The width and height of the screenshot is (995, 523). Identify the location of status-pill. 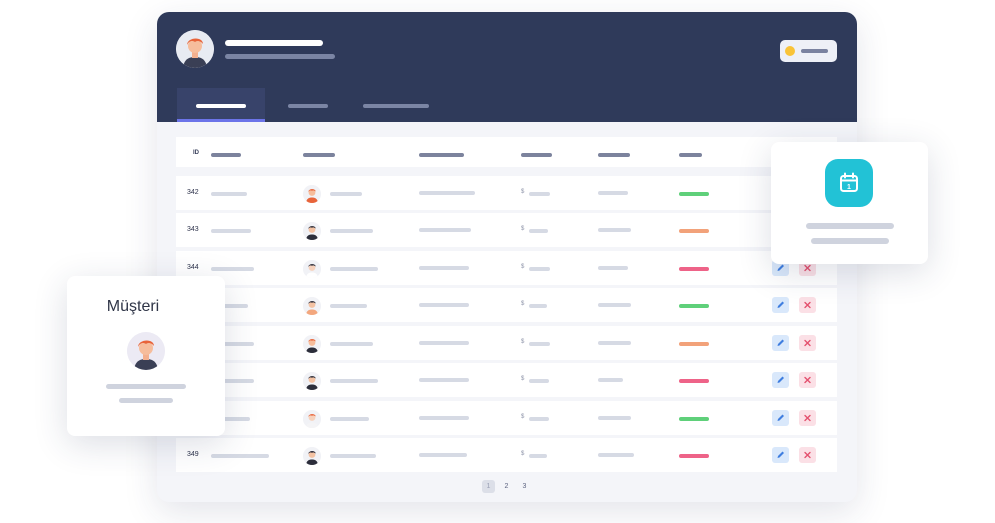
(808, 51).